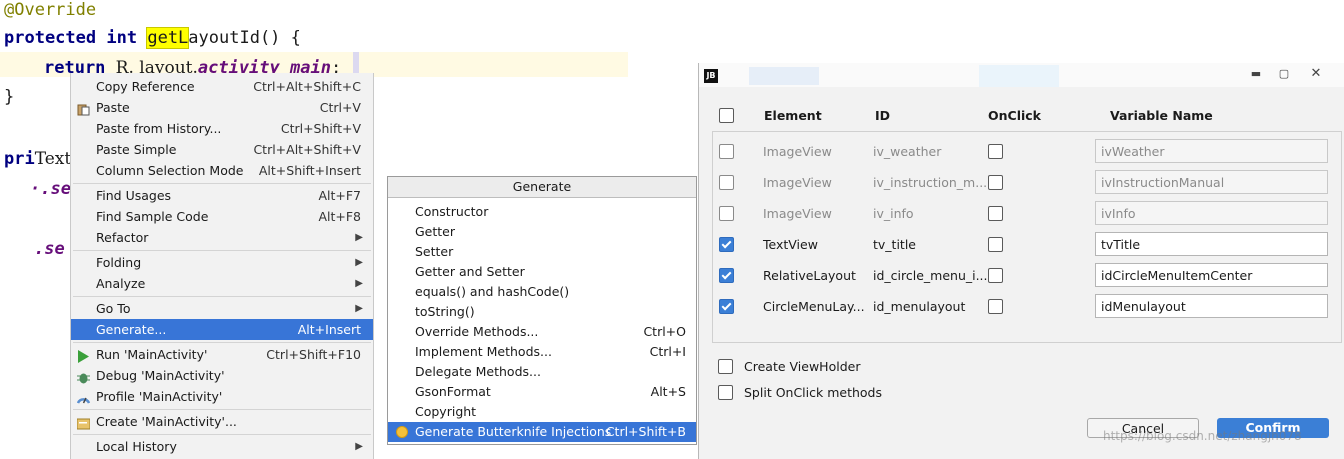  I want to click on create-viewholder-label: Create ViewHolder, so click(802, 366).